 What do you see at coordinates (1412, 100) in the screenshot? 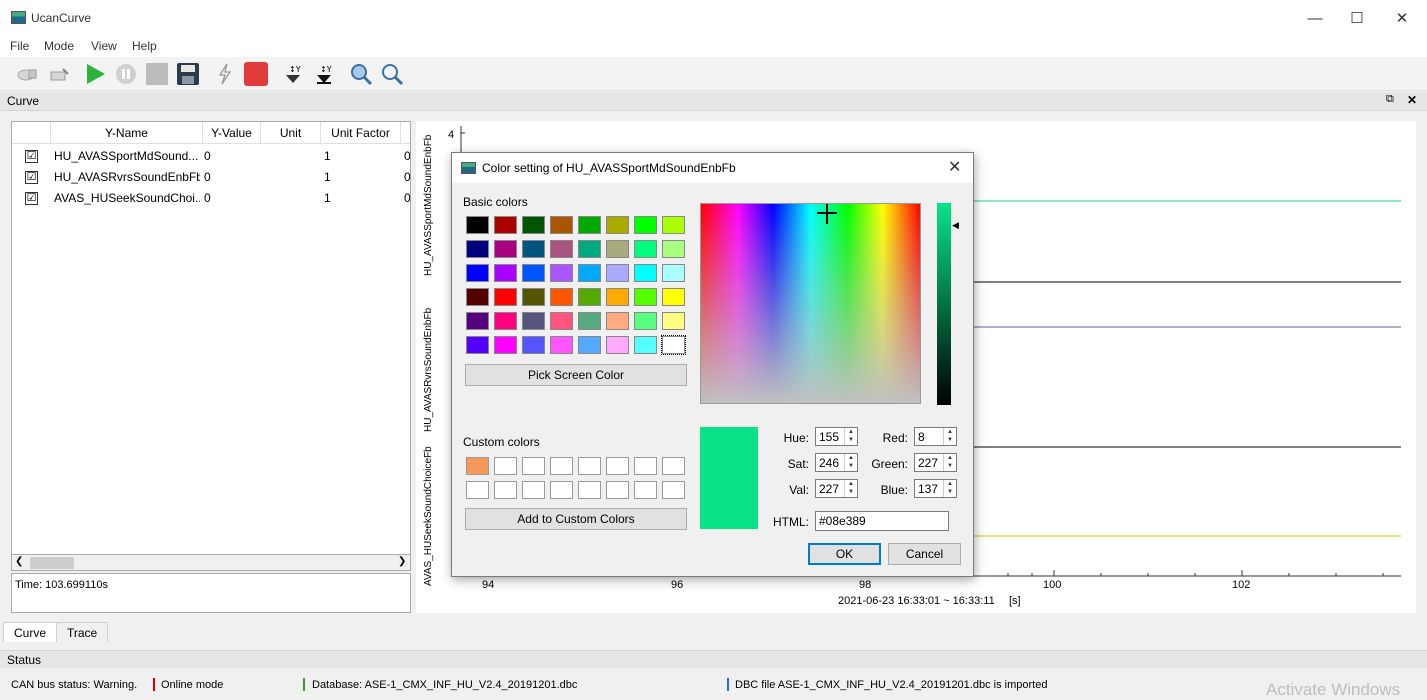
I see `dock-close-button: ✕` at bounding box center [1412, 100].